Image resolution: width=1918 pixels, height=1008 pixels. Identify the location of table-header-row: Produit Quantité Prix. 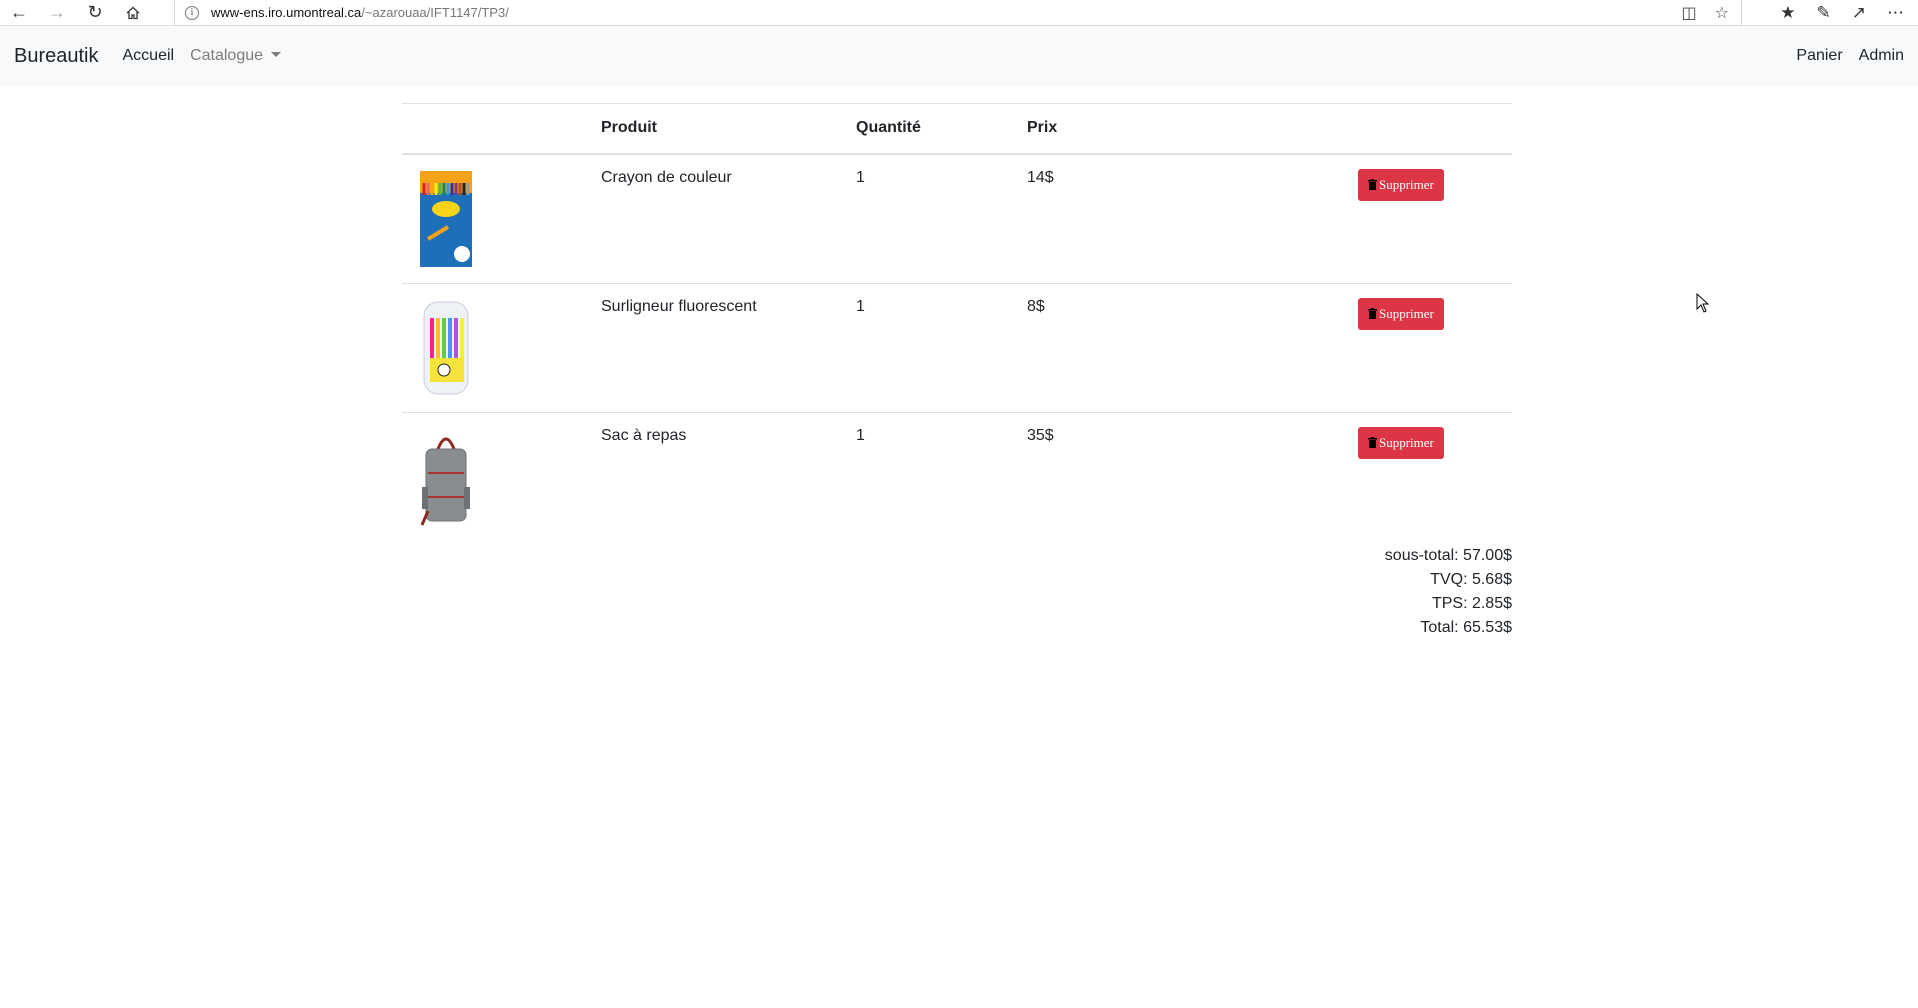
(957, 129).